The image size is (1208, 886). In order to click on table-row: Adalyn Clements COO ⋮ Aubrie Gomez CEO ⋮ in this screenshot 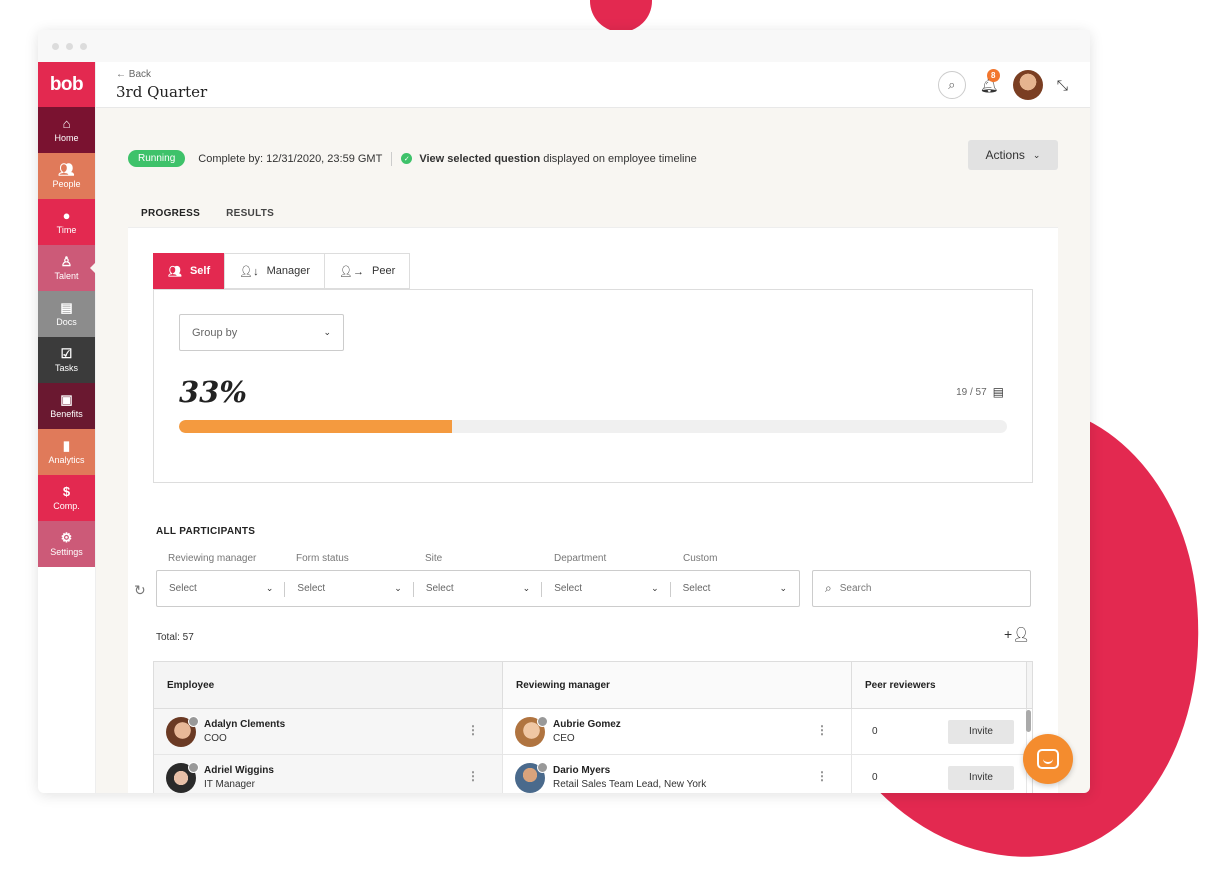, I will do `click(593, 732)`.